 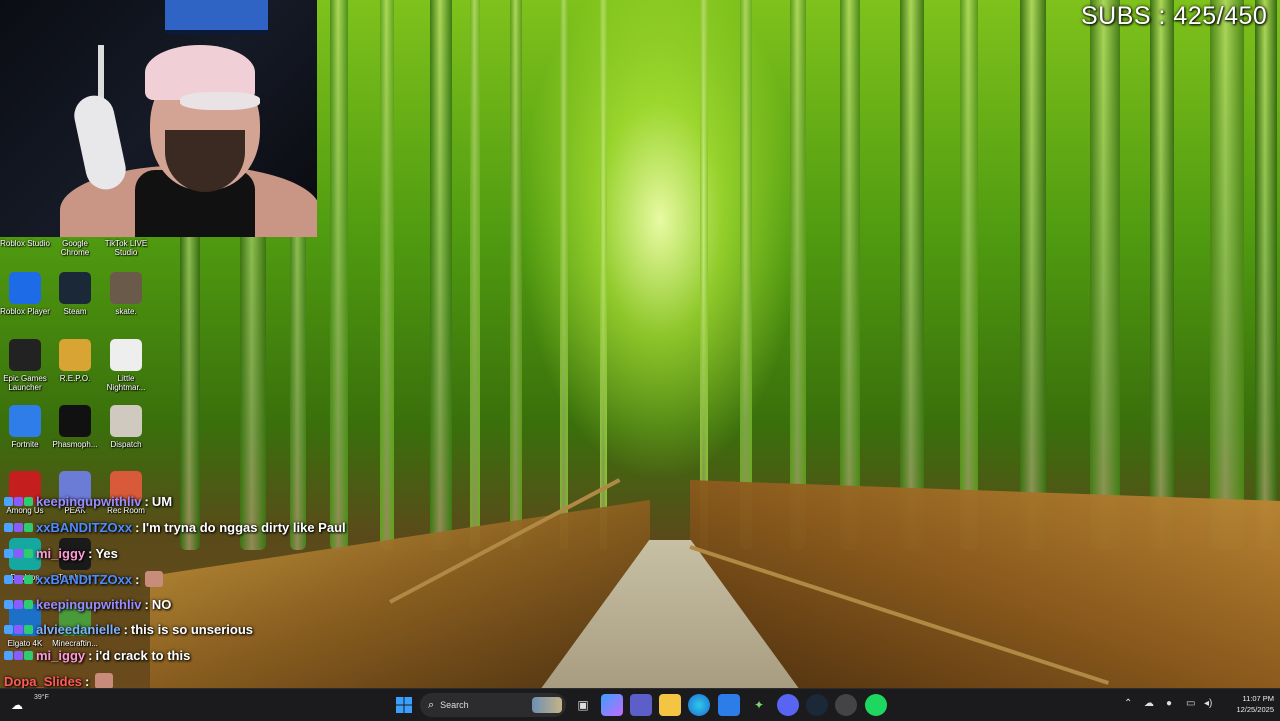 What do you see at coordinates (612, 705) in the screenshot?
I see `copilot-icon` at bounding box center [612, 705].